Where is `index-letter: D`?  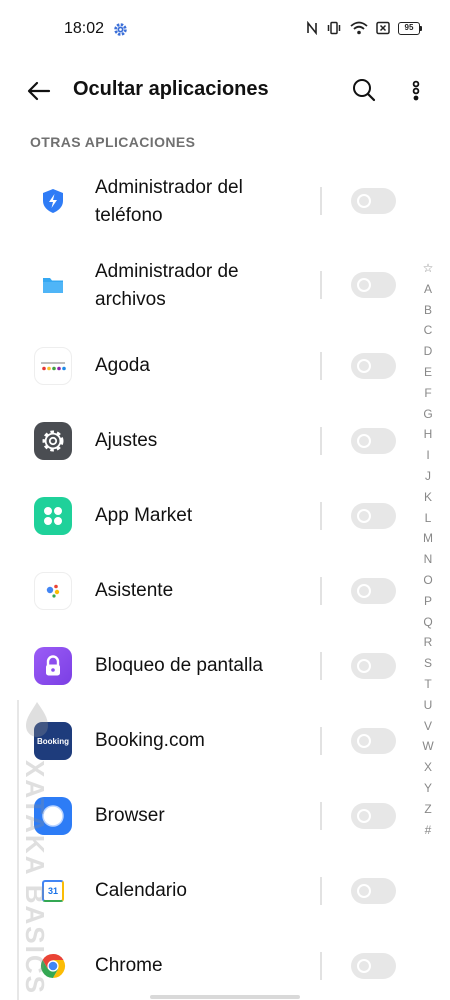
index-letter: D is located at coordinates (428, 351).